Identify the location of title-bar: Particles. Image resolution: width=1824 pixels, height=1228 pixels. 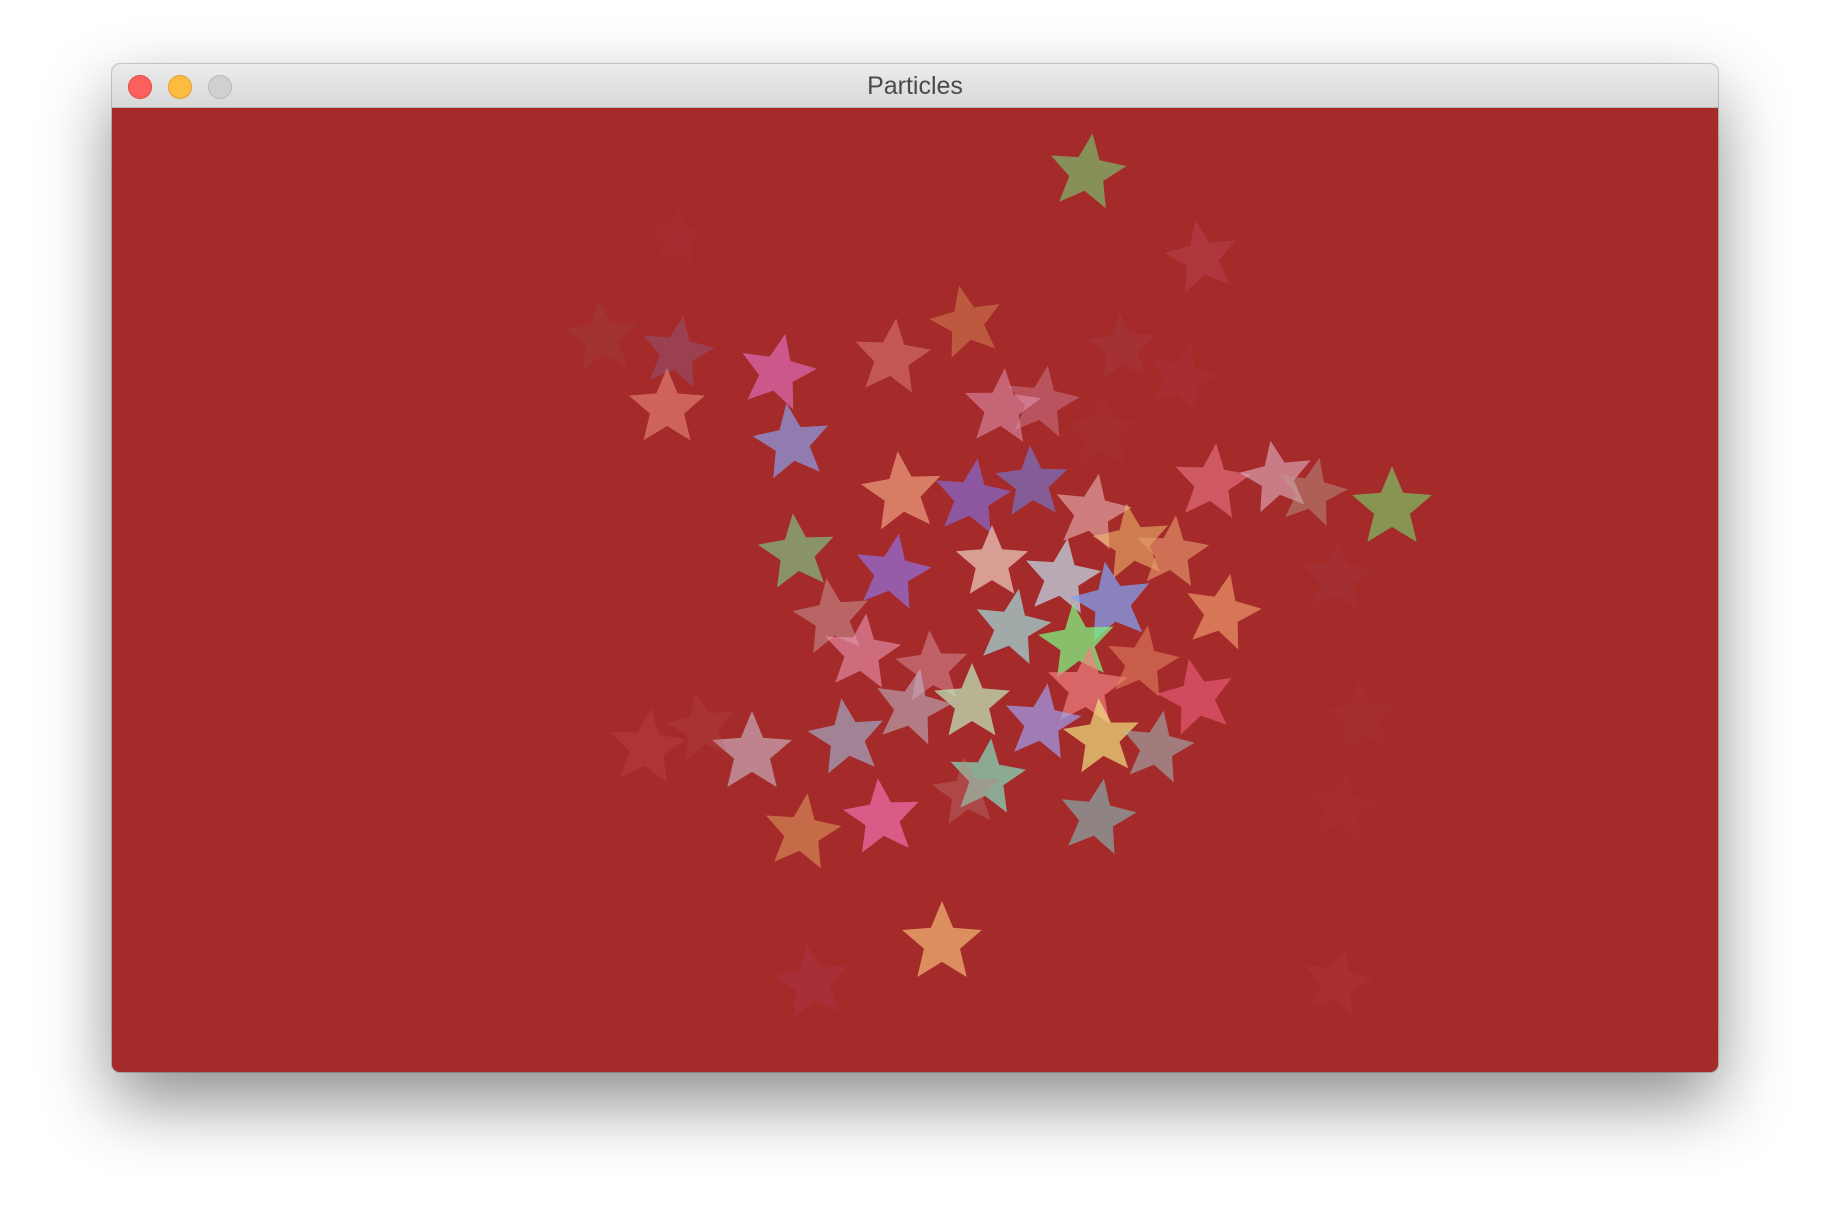
(915, 86).